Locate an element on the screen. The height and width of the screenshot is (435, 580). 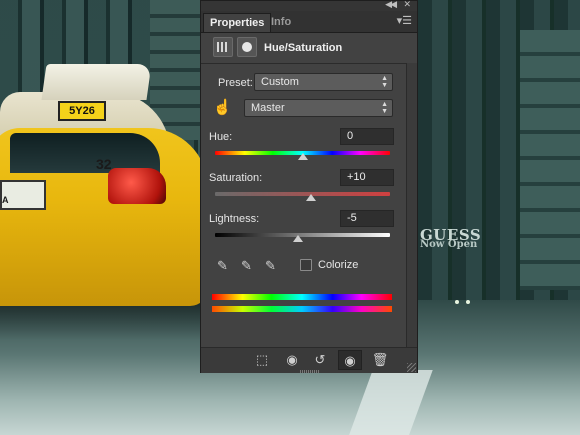
taxi-tag: 5Y26 is located at coordinates (82, 111).